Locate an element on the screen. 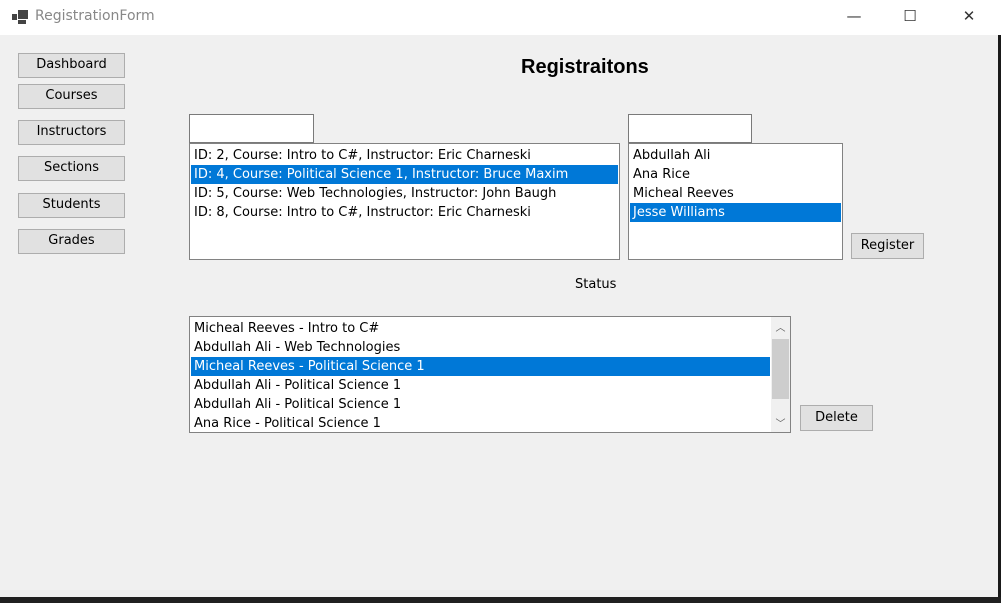 The width and height of the screenshot is (1001, 603). scroll-up-icon: ︿ is located at coordinates (780, 326).